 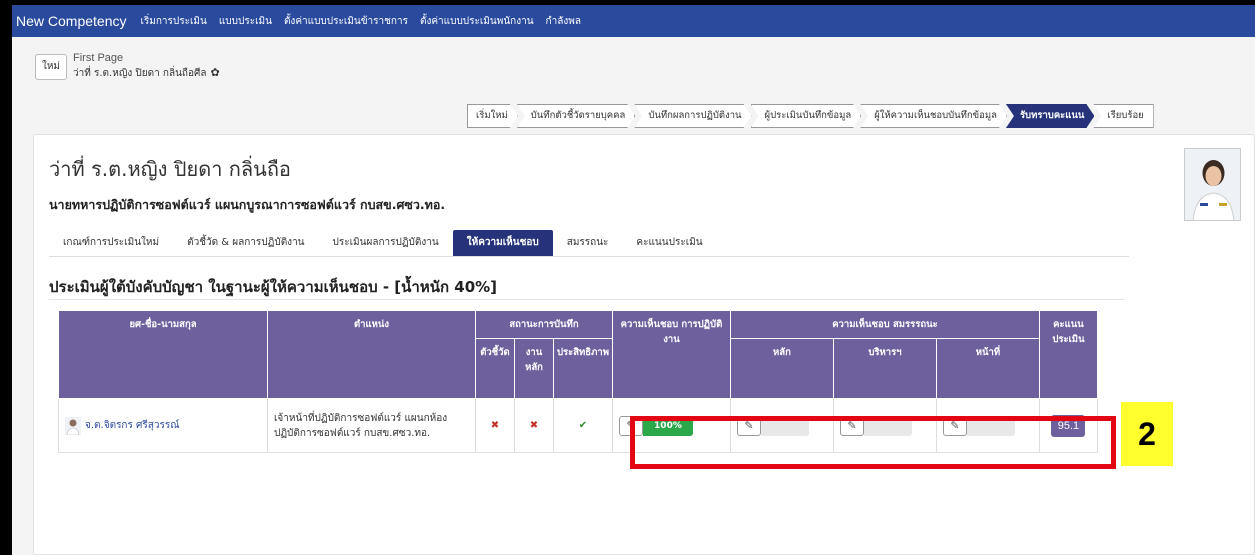 What do you see at coordinates (371, 354) in the screenshot?
I see `header-position: ตำแหน่ง` at bounding box center [371, 354].